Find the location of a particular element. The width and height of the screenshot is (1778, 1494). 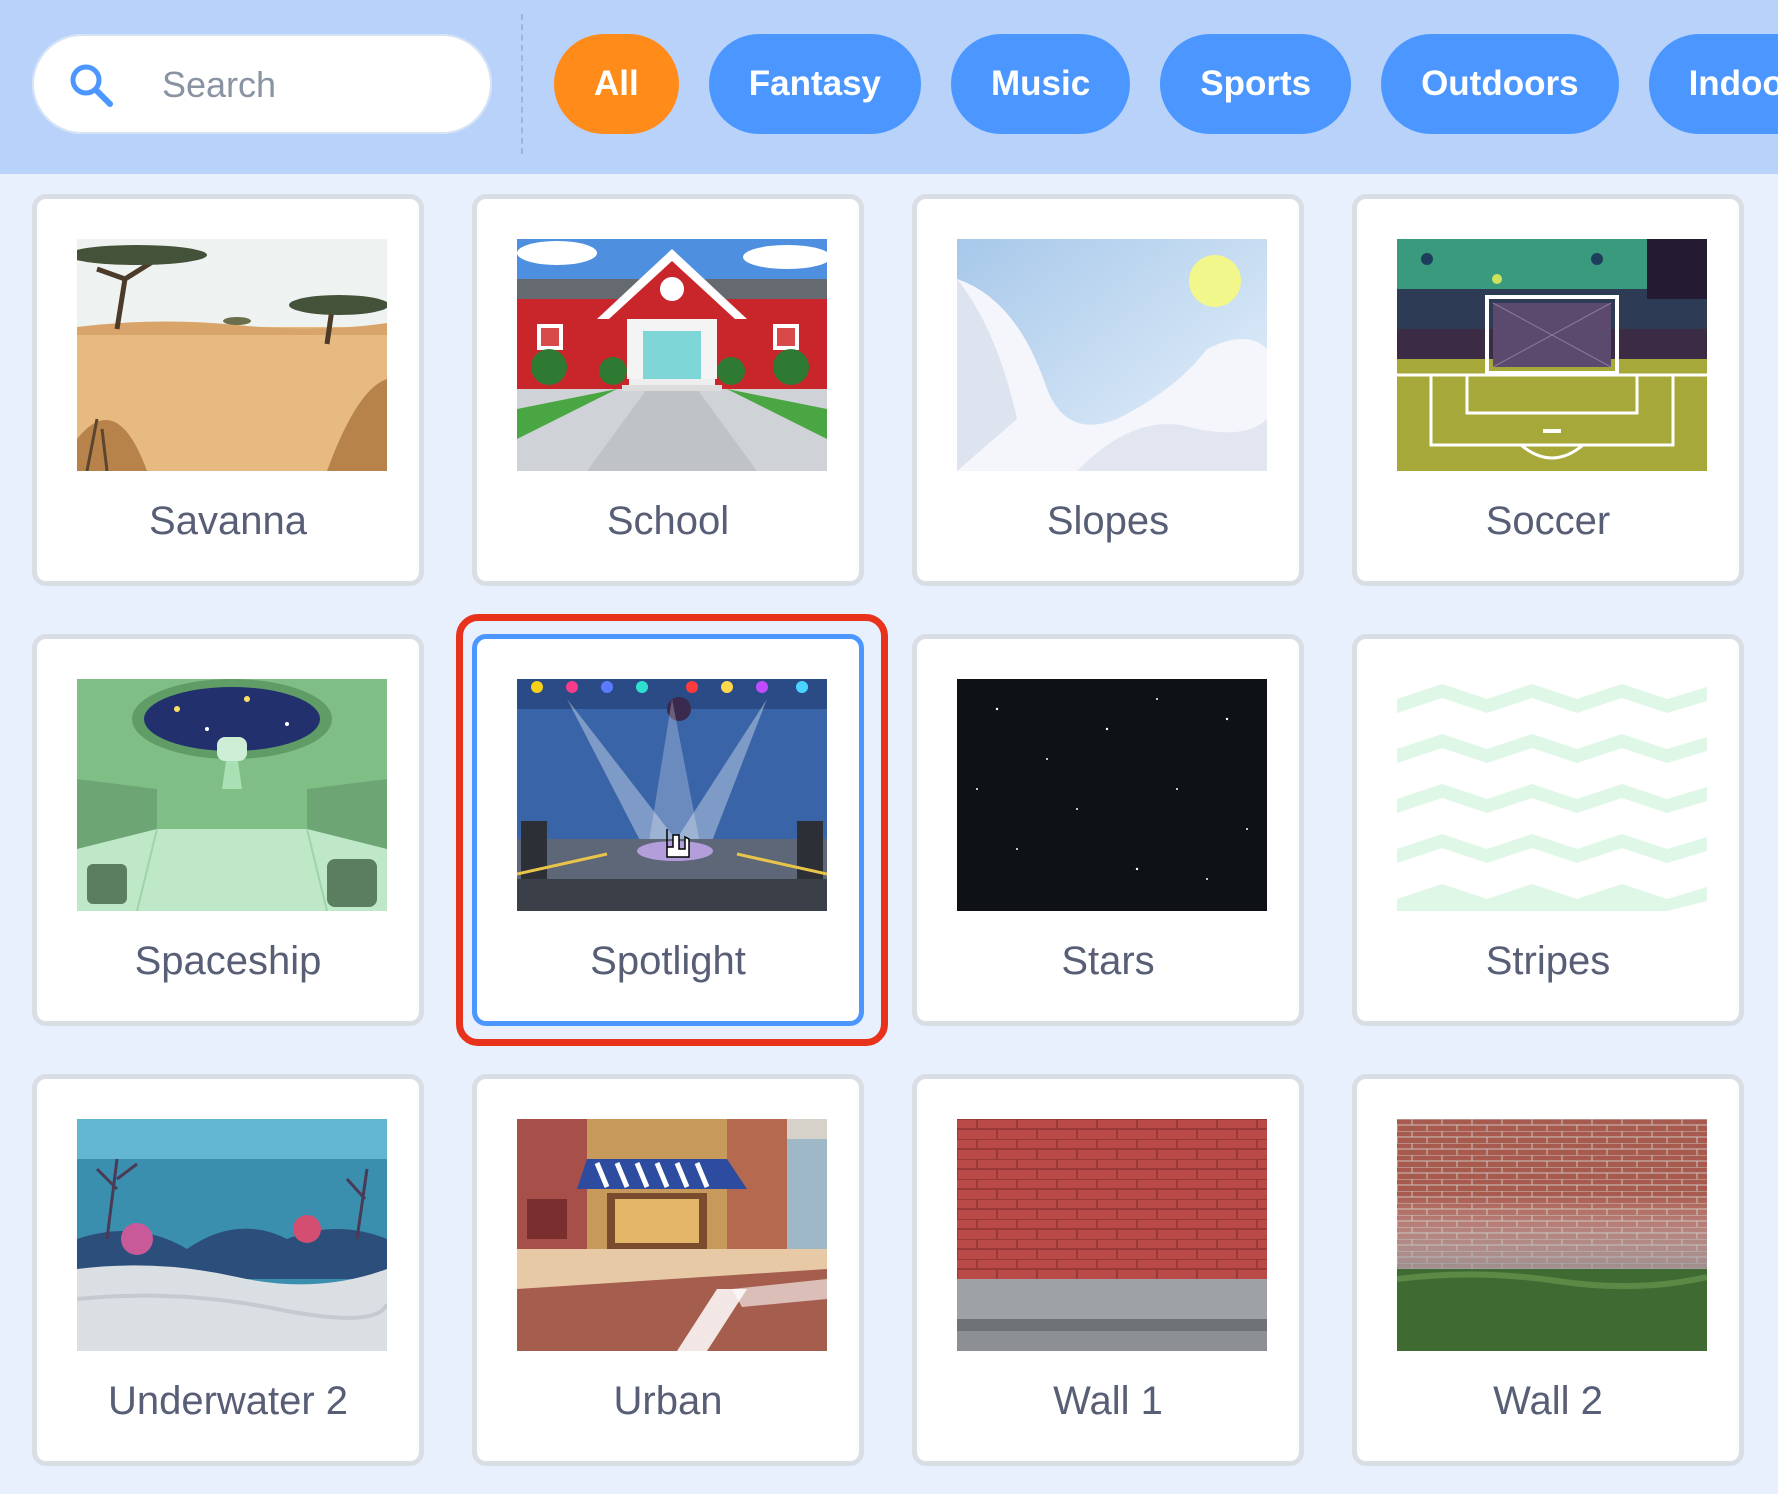

wall-2-thumbnail is located at coordinates (1552, 1235).